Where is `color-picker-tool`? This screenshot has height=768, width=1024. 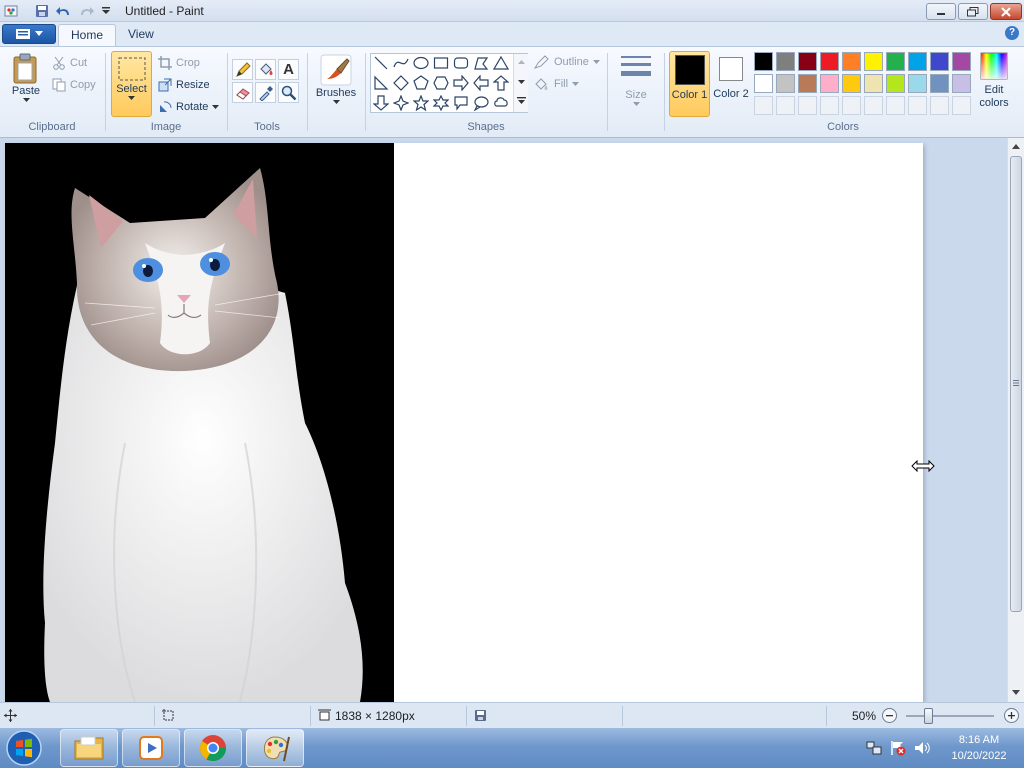 color-picker-tool is located at coordinates (265, 92).